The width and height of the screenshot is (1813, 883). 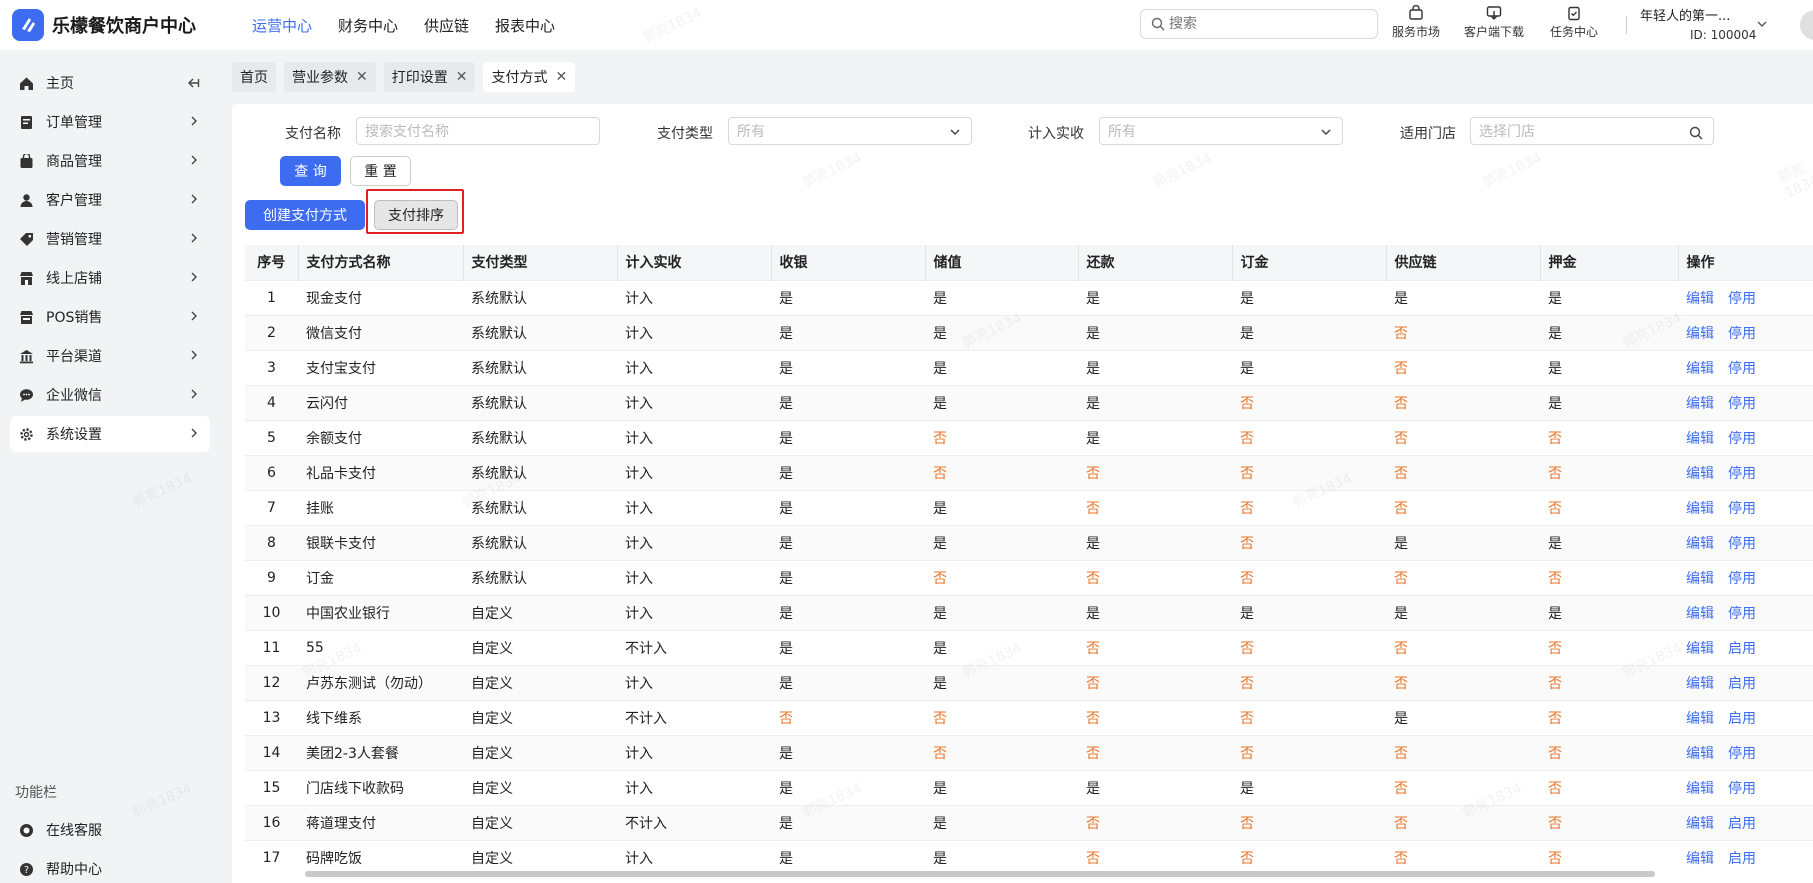 What do you see at coordinates (110, 867) in the screenshot?
I see `help-center-item: ? 帮助中心` at bounding box center [110, 867].